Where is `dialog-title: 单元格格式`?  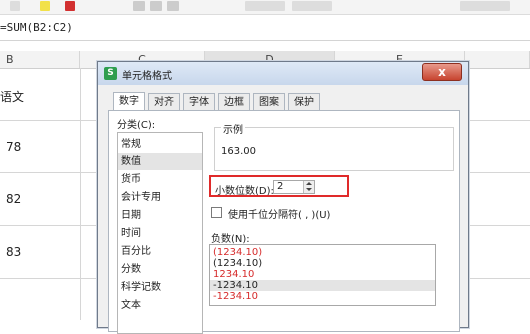
dialog-title: 单元格格式 is located at coordinates (147, 76).